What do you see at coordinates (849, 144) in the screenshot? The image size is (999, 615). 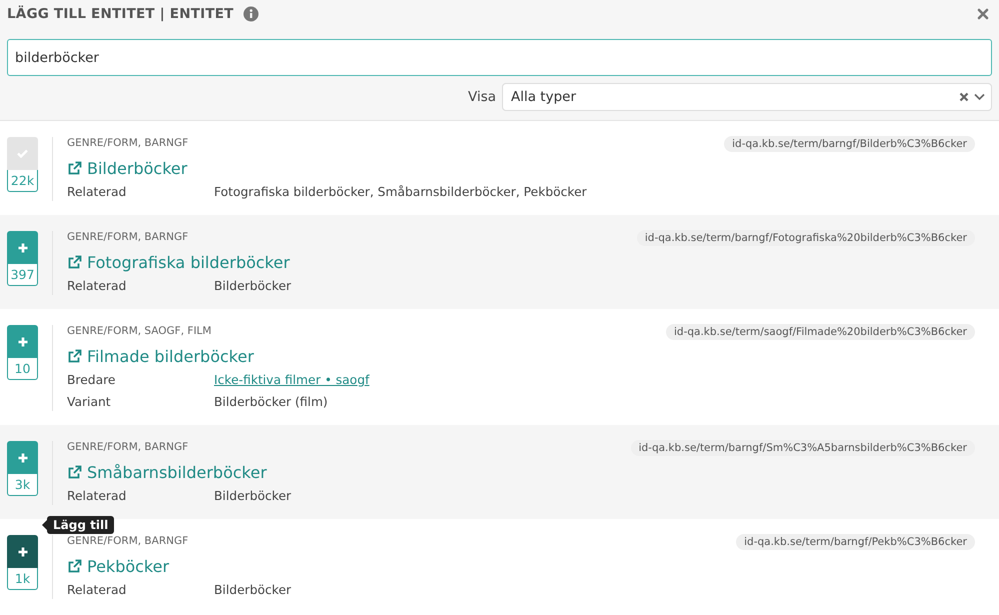 I see `uri-tag: id-qa.kb.se/term/barngf/Bilderb%C3%B6cker` at bounding box center [849, 144].